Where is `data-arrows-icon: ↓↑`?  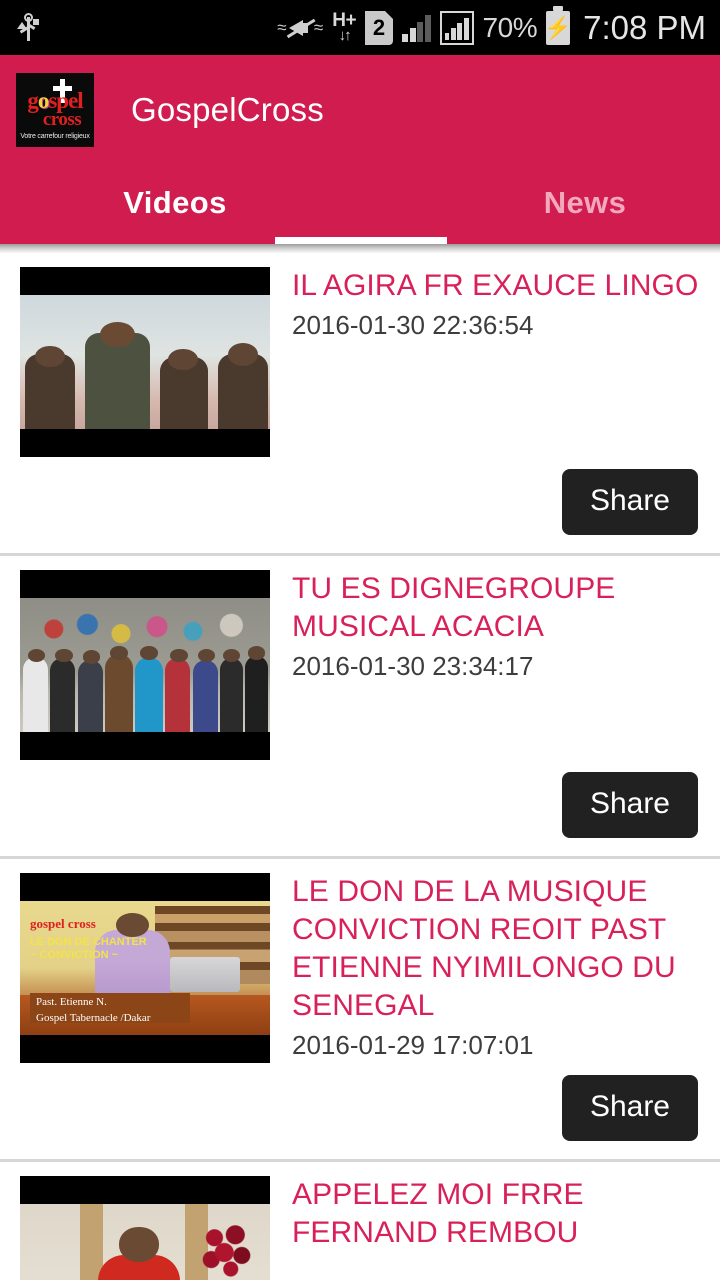 data-arrows-icon: ↓↑ is located at coordinates (345, 35).